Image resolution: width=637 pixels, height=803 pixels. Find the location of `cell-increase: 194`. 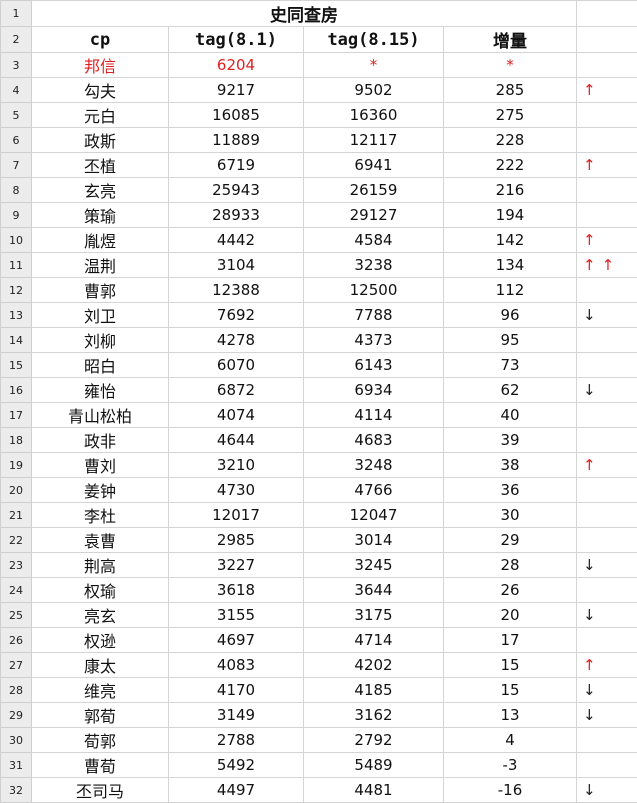

cell-increase: 194 is located at coordinates (510, 215).